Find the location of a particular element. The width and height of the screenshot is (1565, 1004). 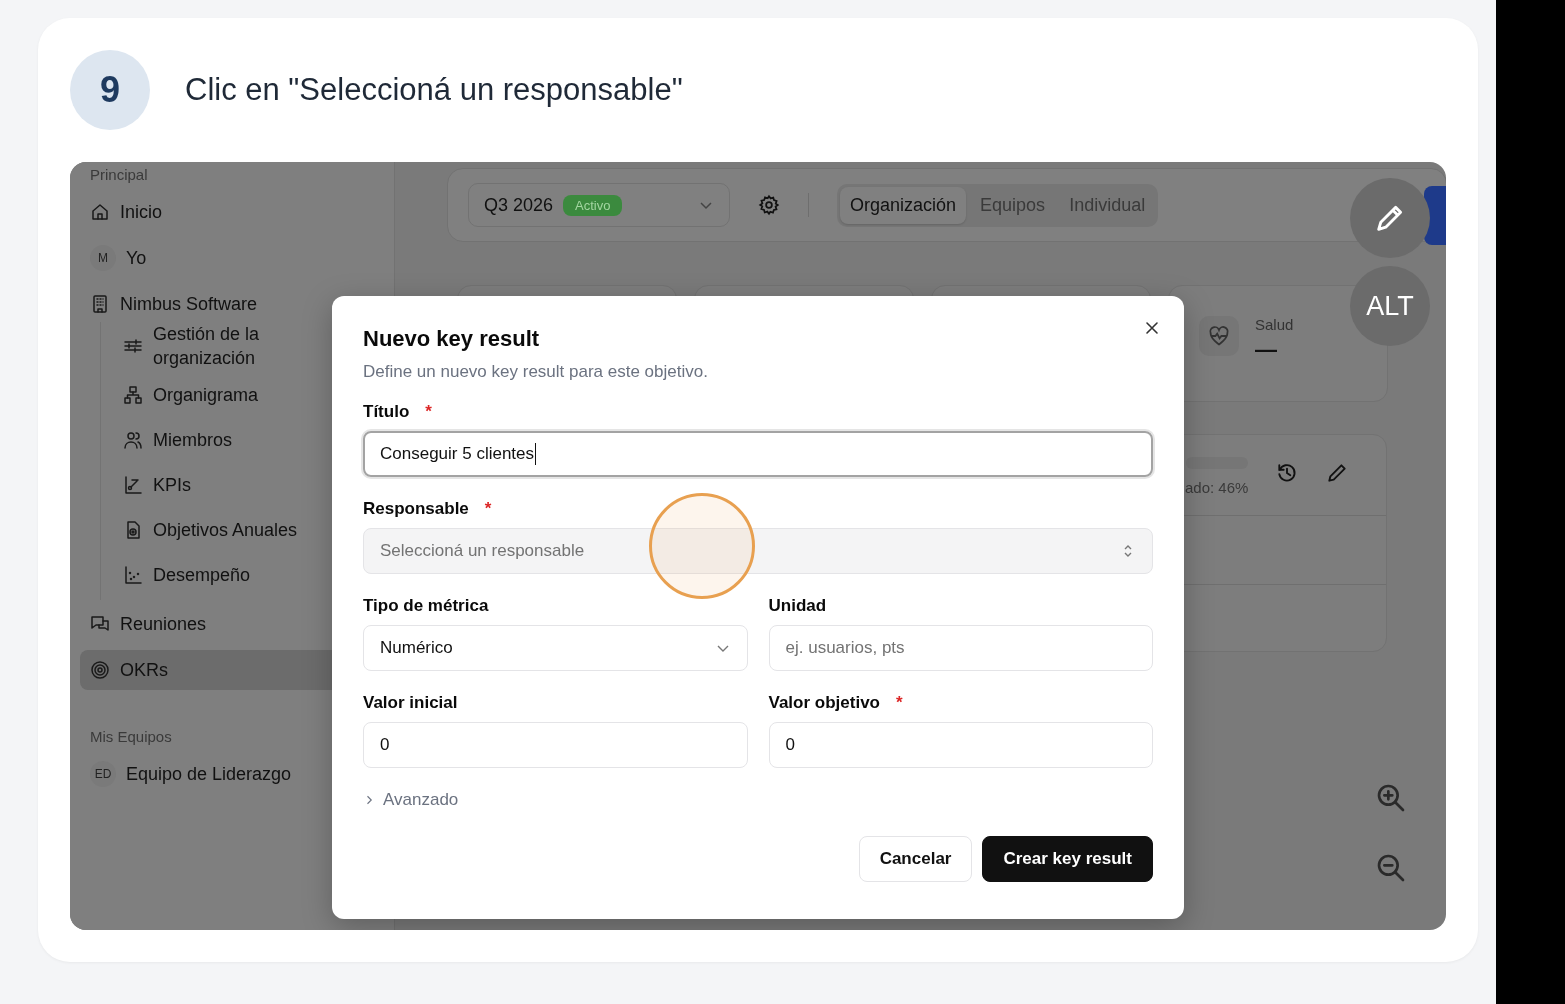

alt-button: ALT is located at coordinates (1390, 306).